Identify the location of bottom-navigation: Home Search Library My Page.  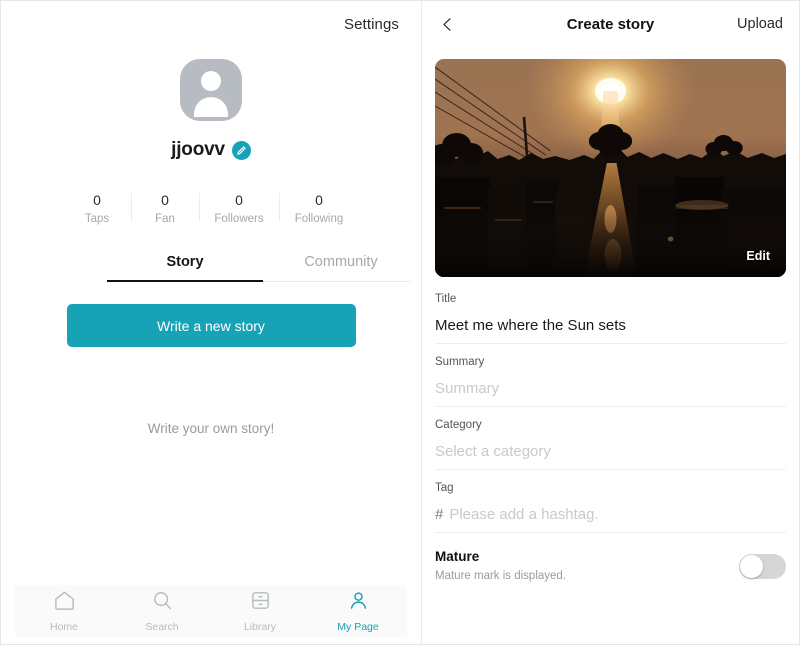
(211, 611).